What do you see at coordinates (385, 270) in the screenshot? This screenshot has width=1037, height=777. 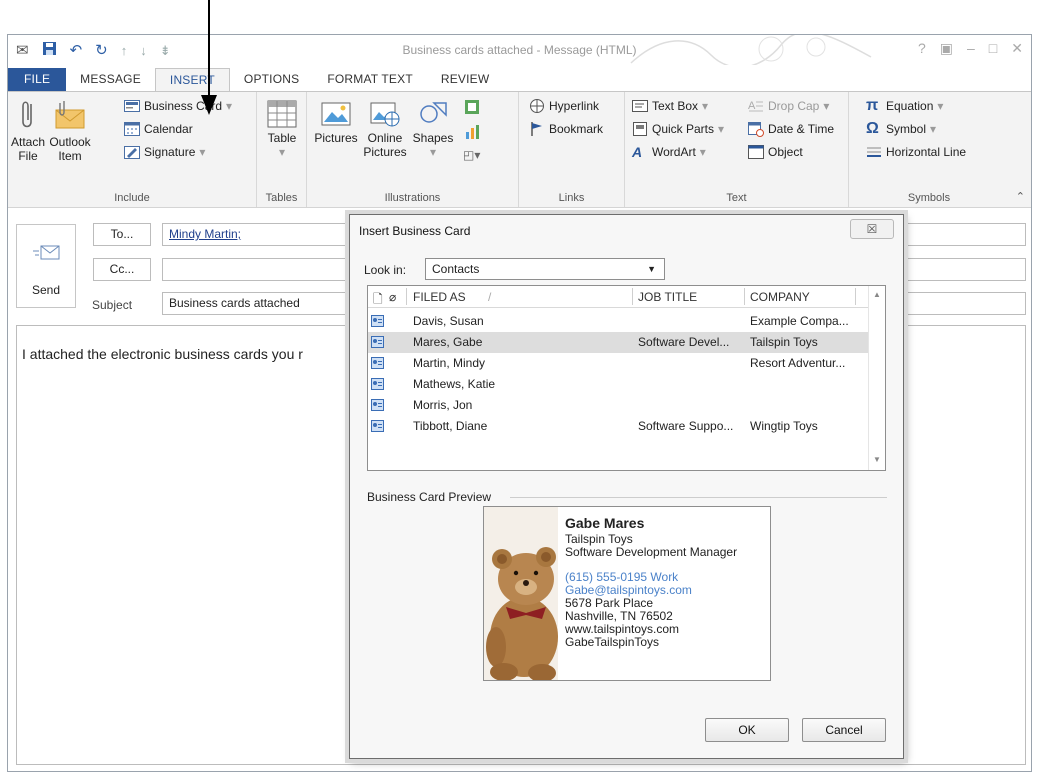 I see `look-in-label: Look in:` at bounding box center [385, 270].